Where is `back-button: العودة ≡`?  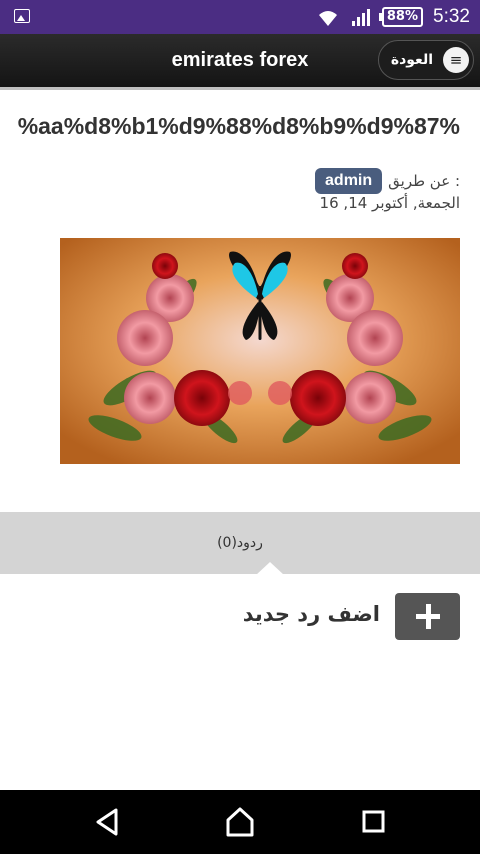
back-button: العودة ≡ is located at coordinates (426, 60).